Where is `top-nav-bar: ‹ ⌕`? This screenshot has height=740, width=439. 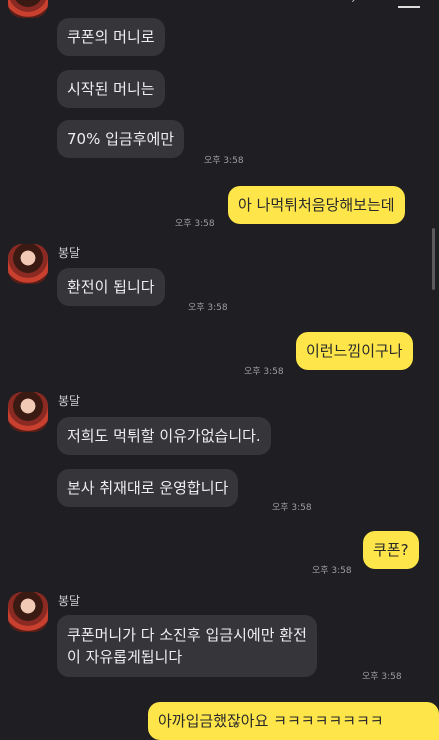
top-nav-bar: ‹ ⌕ is located at coordinates (219, 6).